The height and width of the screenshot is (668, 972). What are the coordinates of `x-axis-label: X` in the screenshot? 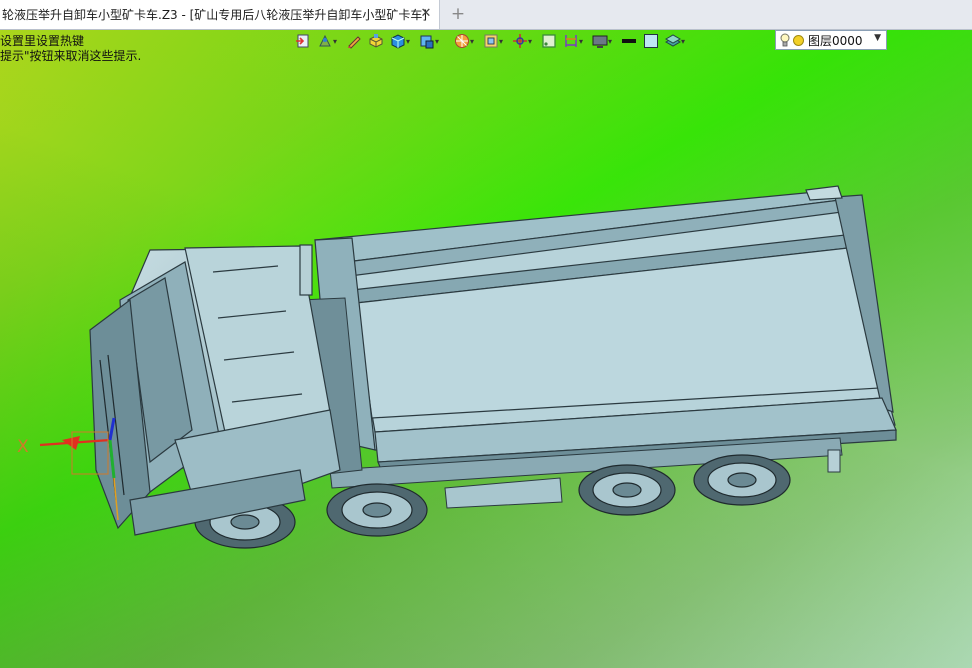 It's located at (23, 447).